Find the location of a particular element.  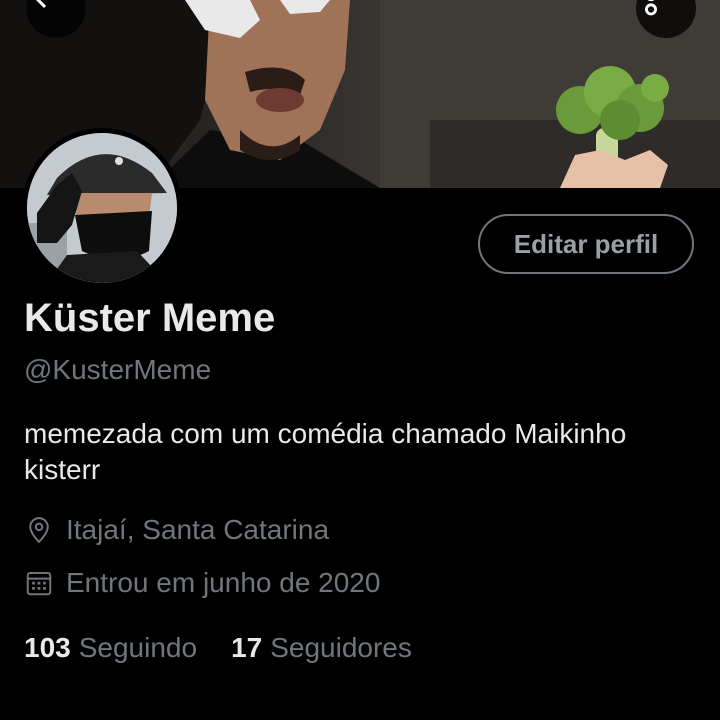

calendar-icon is located at coordinates (39, 583).